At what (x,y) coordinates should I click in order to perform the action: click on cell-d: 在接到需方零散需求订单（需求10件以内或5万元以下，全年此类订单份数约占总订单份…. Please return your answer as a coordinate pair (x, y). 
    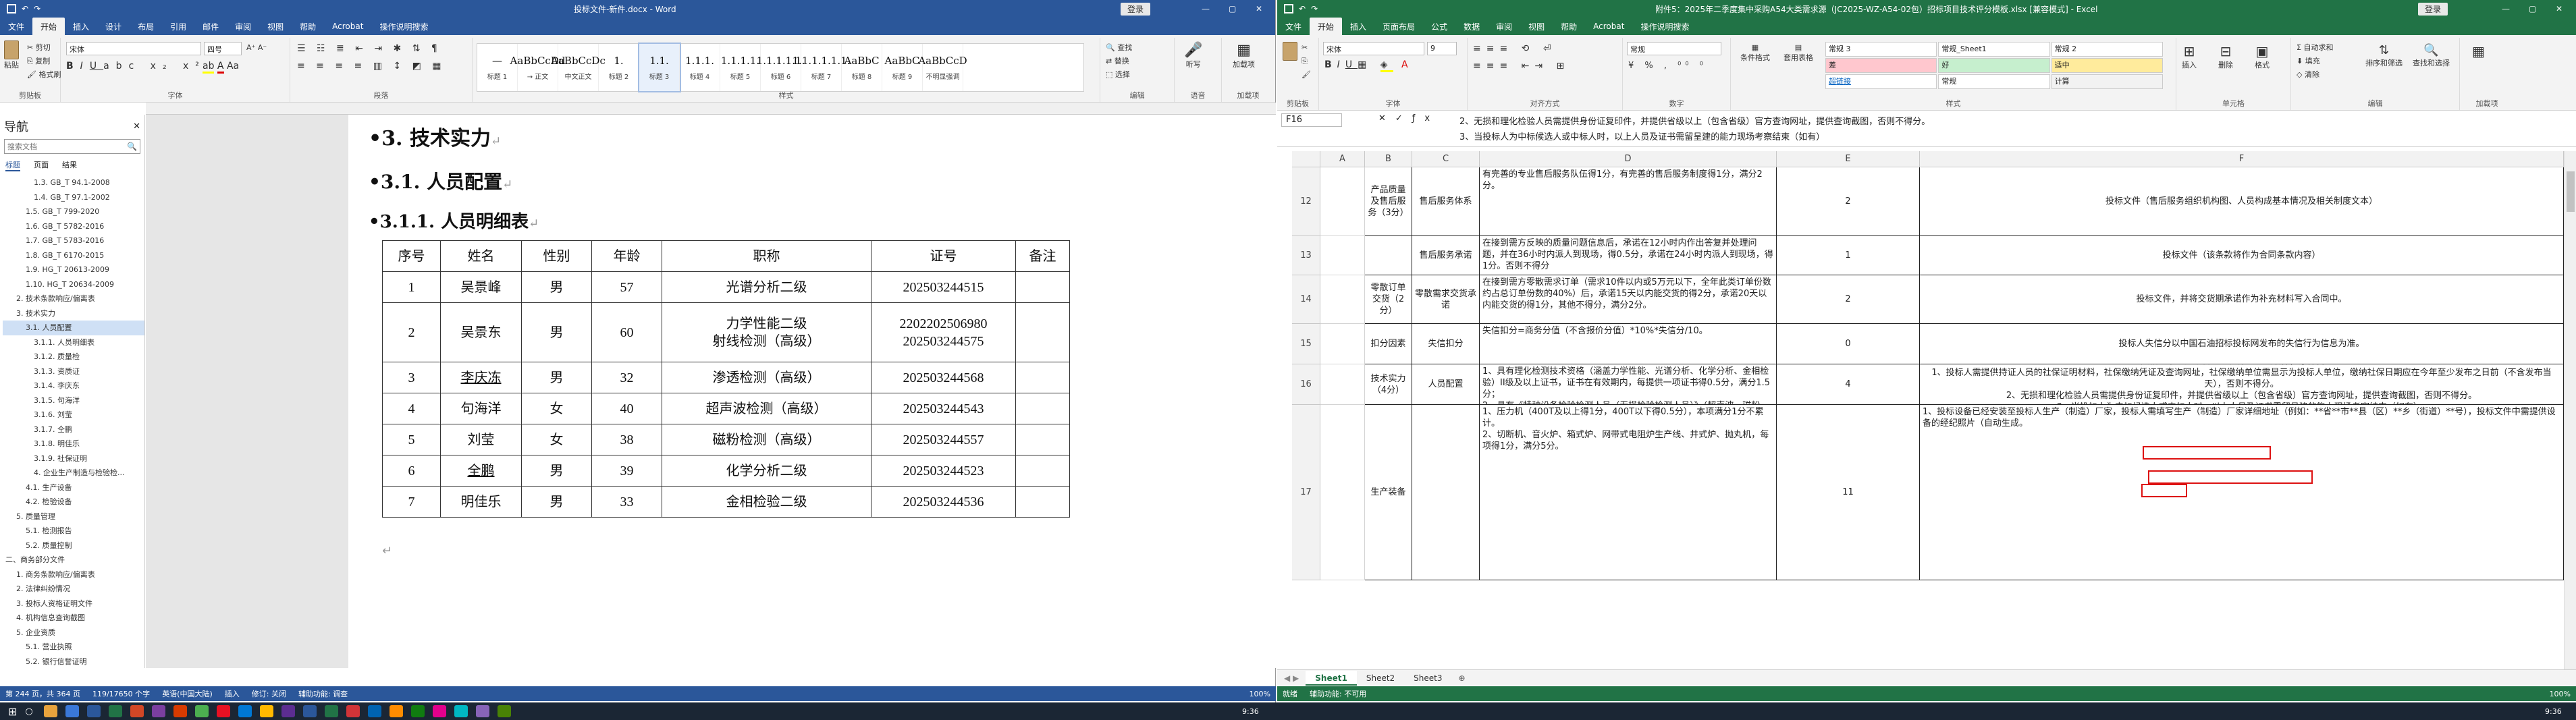
    Looking at the image, I should click on (1628, 299).